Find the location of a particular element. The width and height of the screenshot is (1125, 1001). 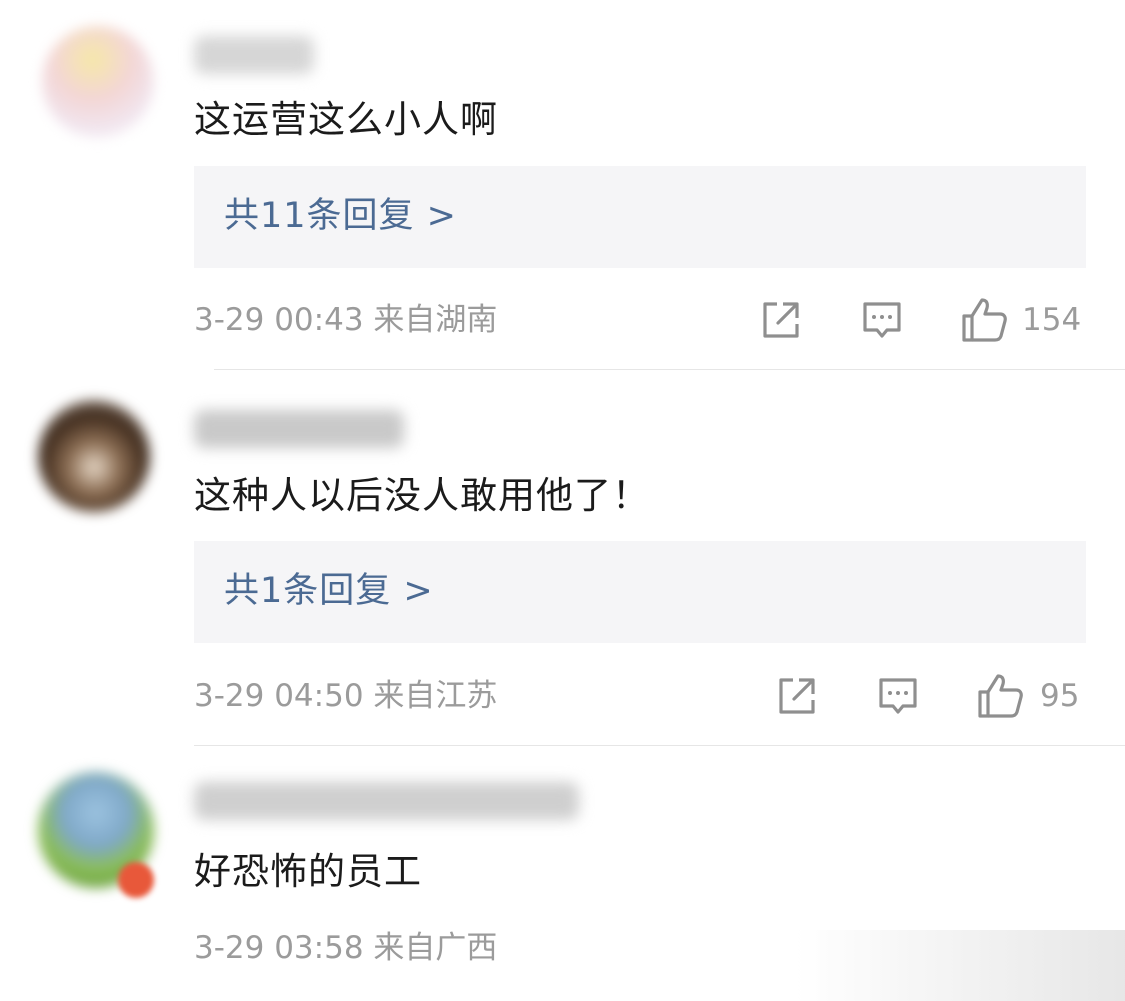

comment-meta: 3-29 03:58 来自广西 is located at coordinates (346, 948).